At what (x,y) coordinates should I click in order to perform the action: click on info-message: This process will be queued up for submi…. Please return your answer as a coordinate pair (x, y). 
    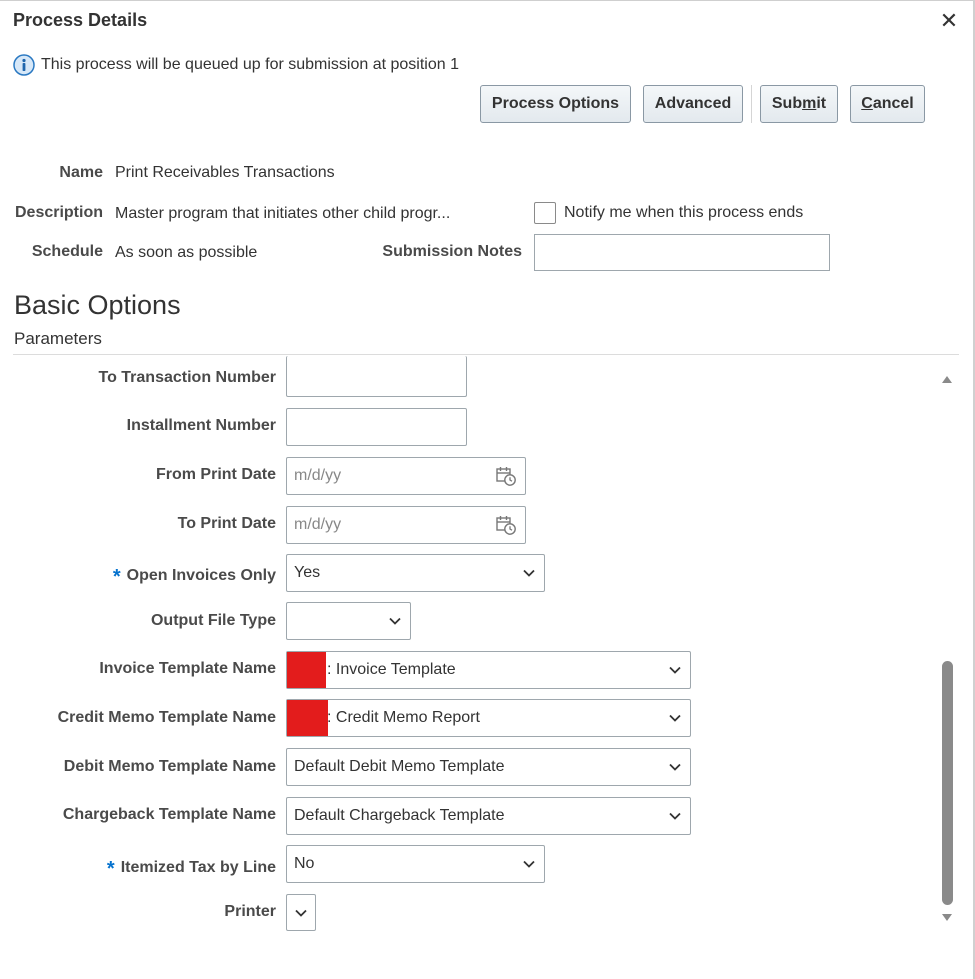
    Looking at the image, I should click on (236, 65).